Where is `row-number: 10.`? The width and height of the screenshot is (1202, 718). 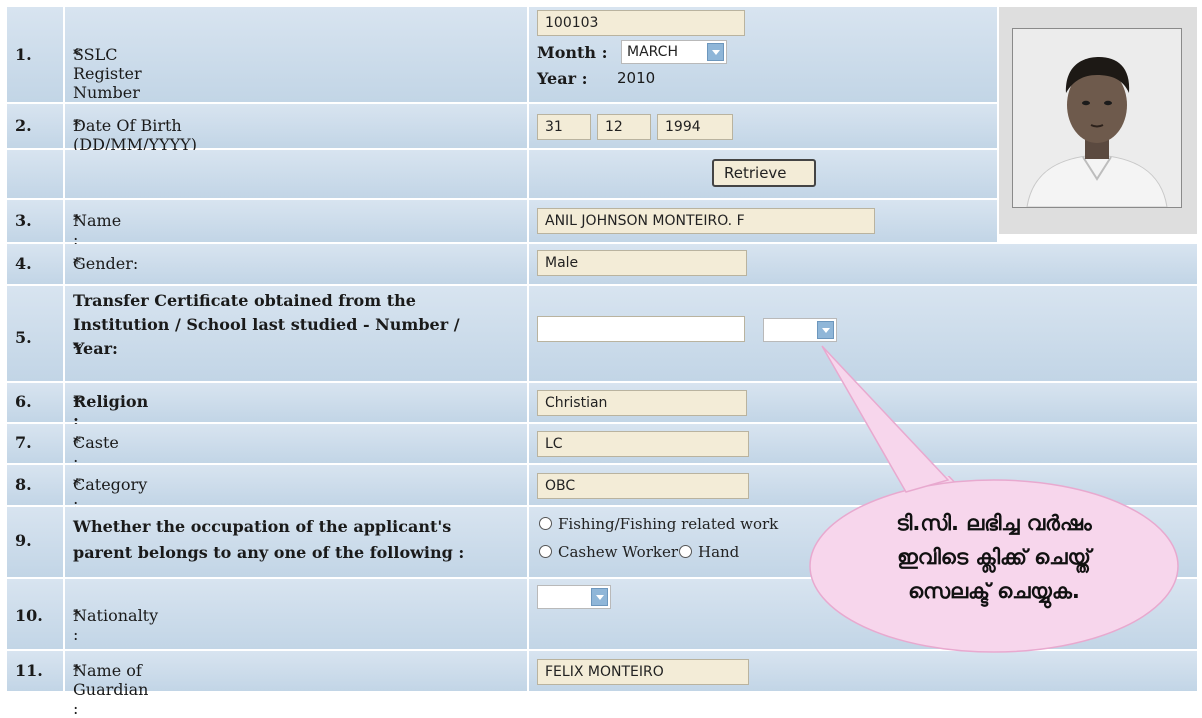
row-number: 10. is located at coordinates (29, 615).